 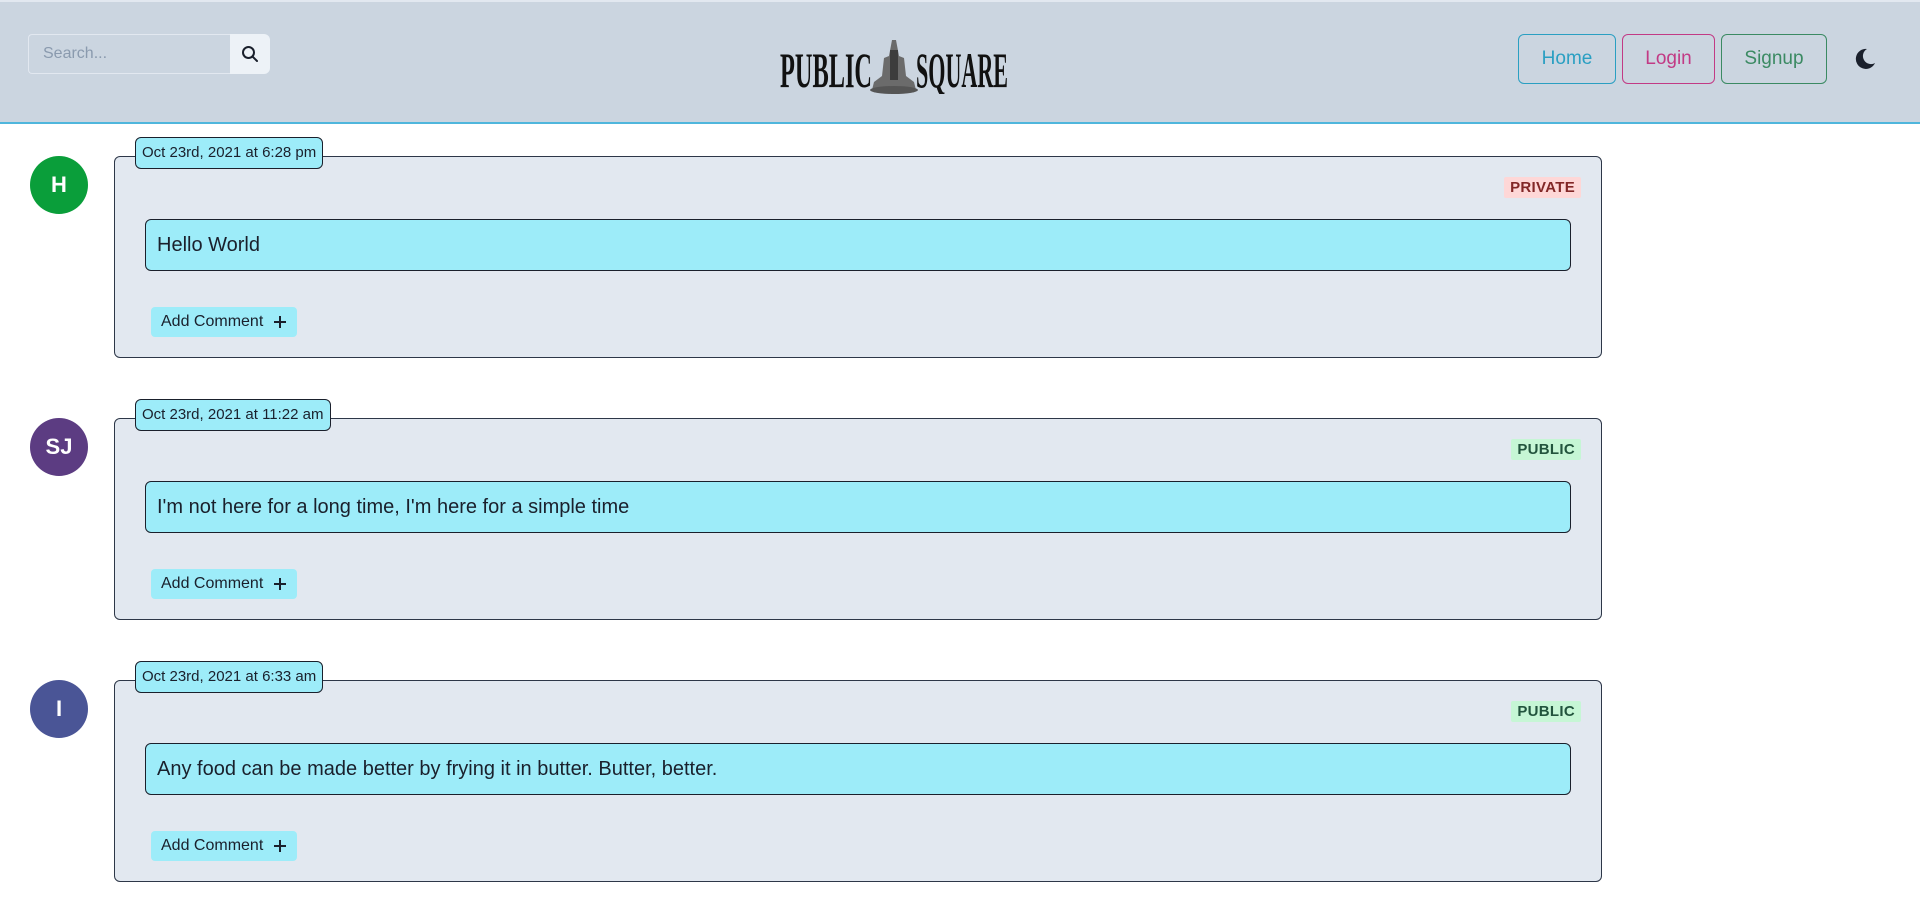 What do you see at coordinates (59, 185) in the screenshot?
I see `avatar: H` at bounding box center [59, 185].